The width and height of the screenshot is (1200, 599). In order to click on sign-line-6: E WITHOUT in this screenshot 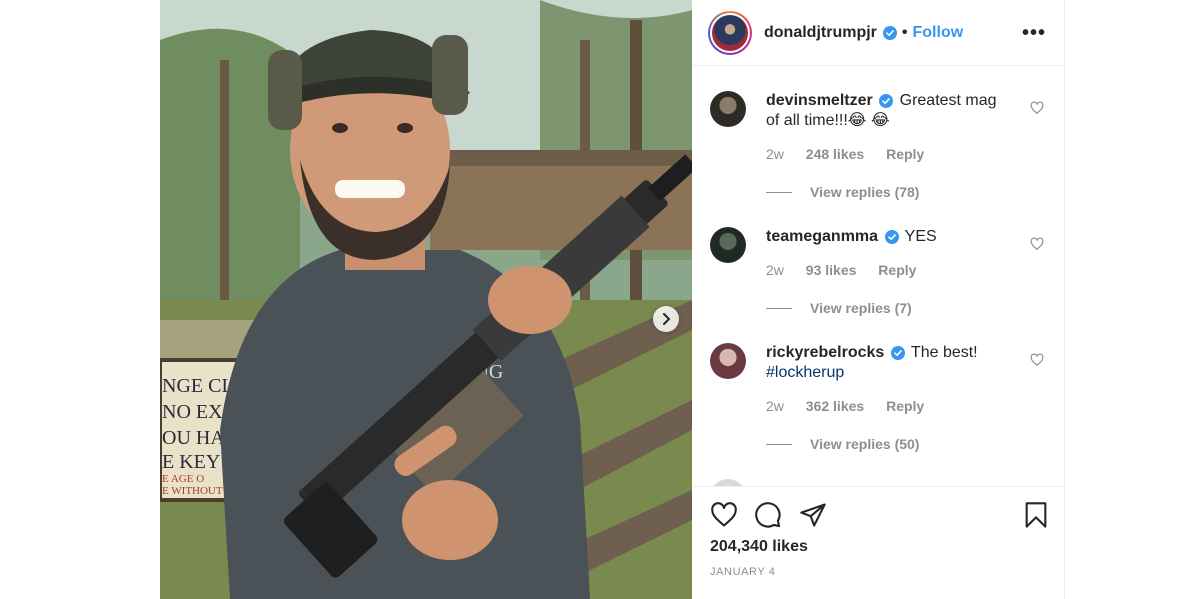, I will do `click(192, 491)`.